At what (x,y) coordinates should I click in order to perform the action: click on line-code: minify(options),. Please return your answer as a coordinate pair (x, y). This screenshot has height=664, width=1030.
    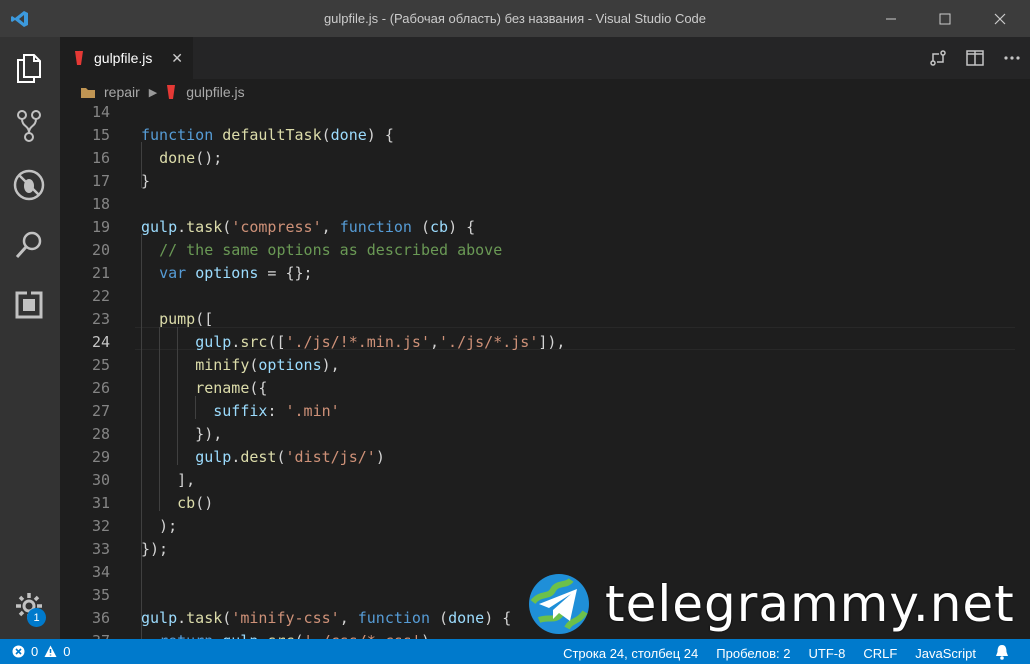
    Looking at the image, I should click on (267, 365).